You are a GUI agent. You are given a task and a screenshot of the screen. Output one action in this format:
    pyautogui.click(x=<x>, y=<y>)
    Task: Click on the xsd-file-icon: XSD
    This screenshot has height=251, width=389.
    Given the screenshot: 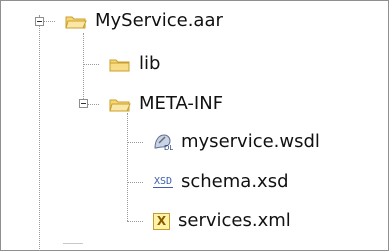 What is the action you would take?
    pyautogui.click(x=163, y=181)
    